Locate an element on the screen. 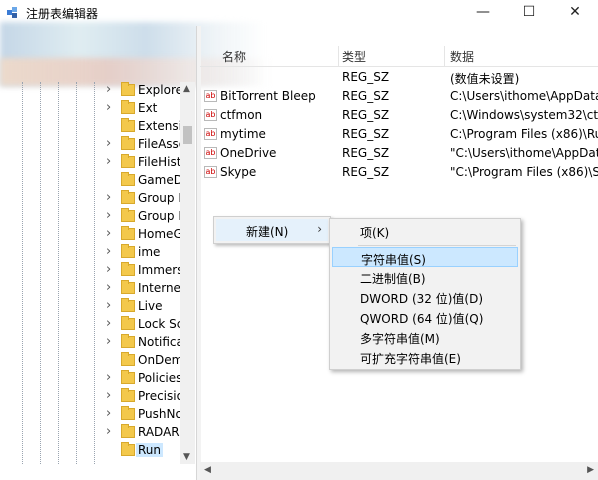  cell-name: mytime is located at coordinates (243, 134).